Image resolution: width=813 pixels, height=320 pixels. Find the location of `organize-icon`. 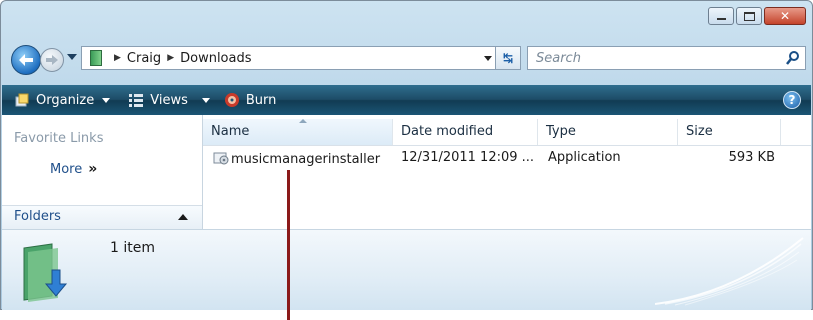

organize-icon is located at coordinates (22, 100).